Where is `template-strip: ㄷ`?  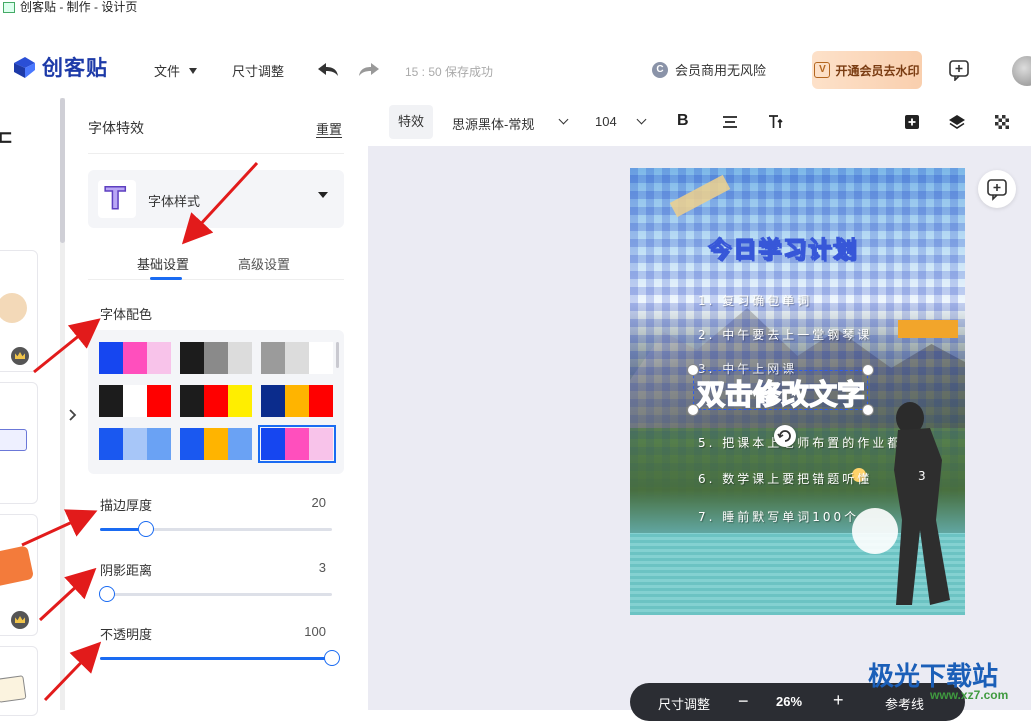 template-strip: ㄷ is located at coordinates (32, 407).